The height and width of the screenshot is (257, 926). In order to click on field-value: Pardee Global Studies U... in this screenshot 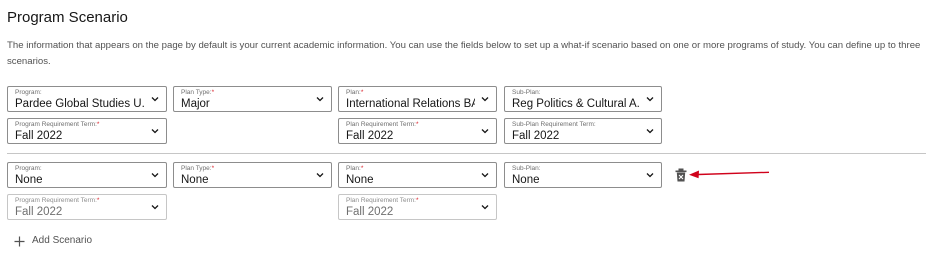, I will do `click(80, 104)`.